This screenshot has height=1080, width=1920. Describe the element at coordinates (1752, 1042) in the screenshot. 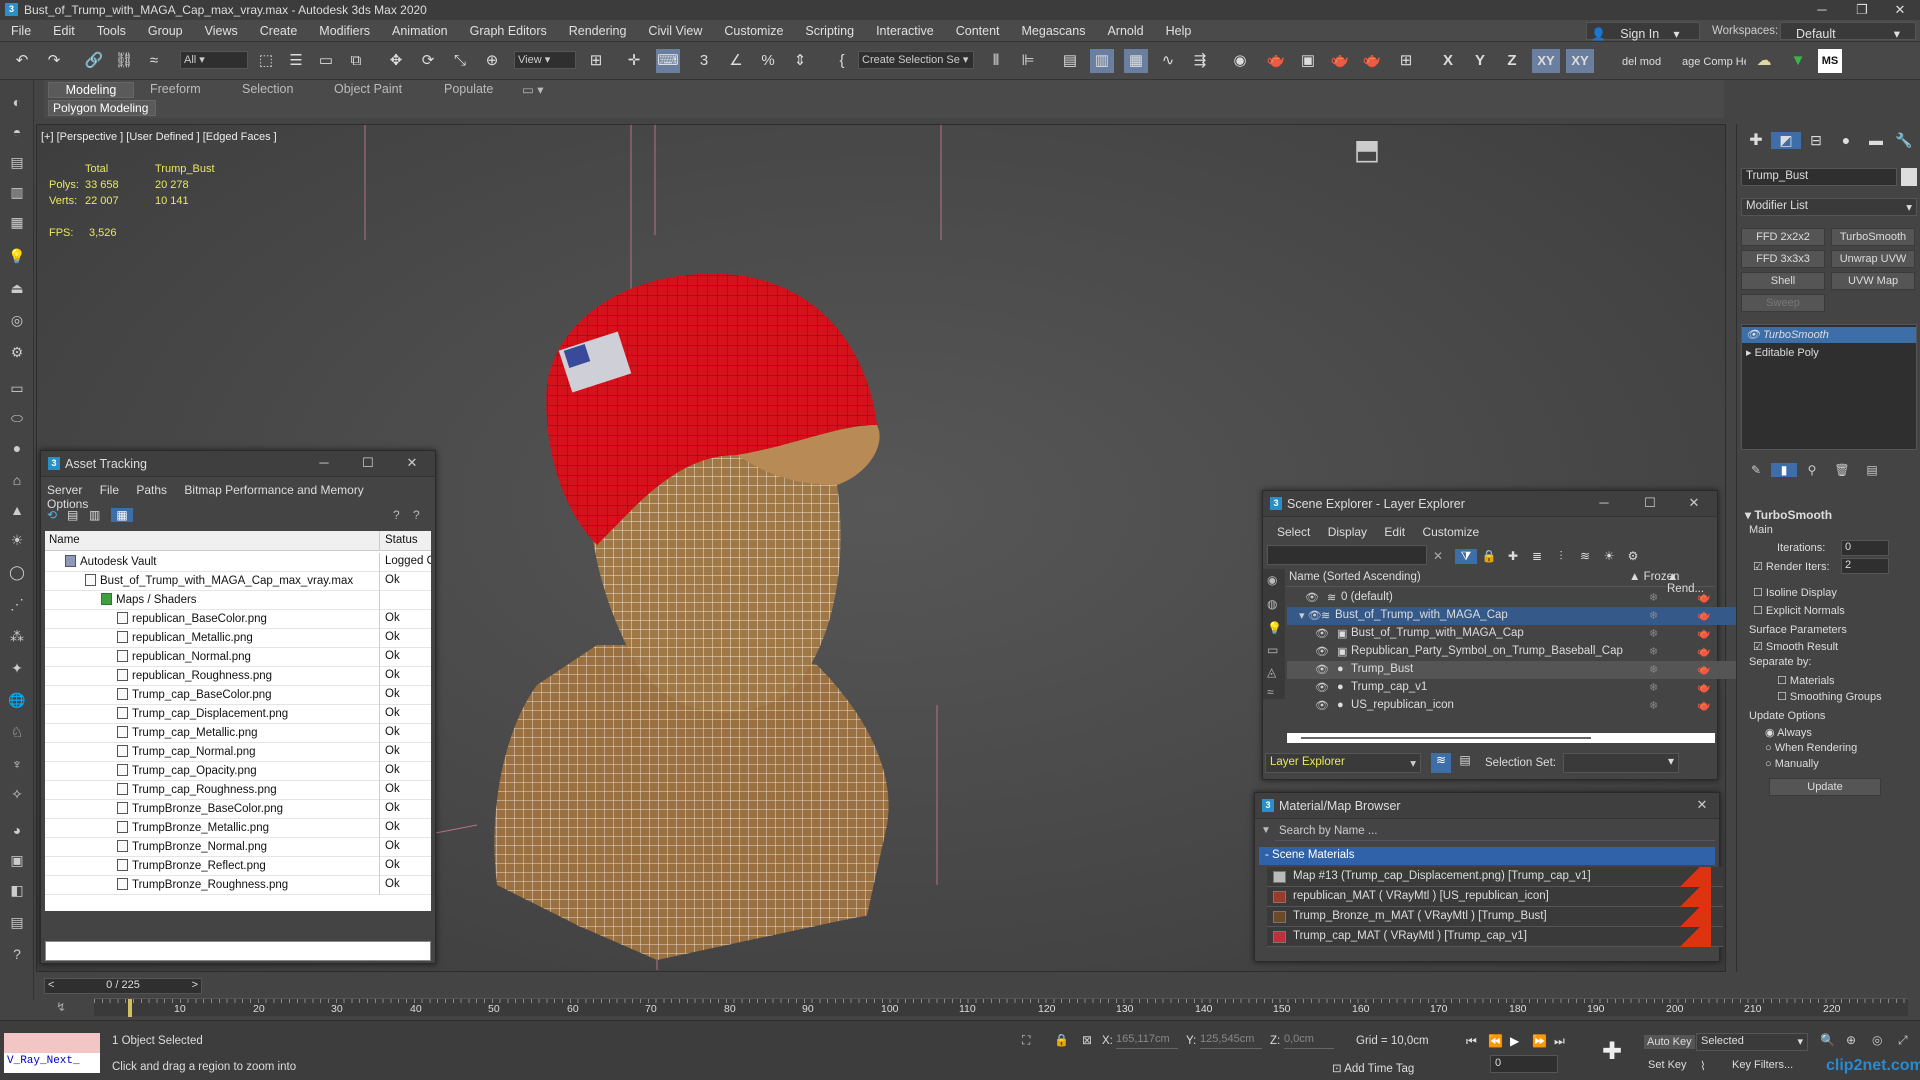

I see `key-selection-dropdown: Selected ▾` at that location.